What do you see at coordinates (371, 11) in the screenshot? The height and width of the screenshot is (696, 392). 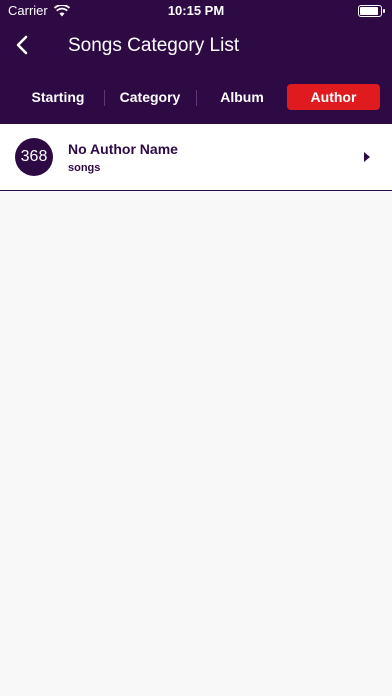 I see `battery-icon` at bounding box center [371, 11].